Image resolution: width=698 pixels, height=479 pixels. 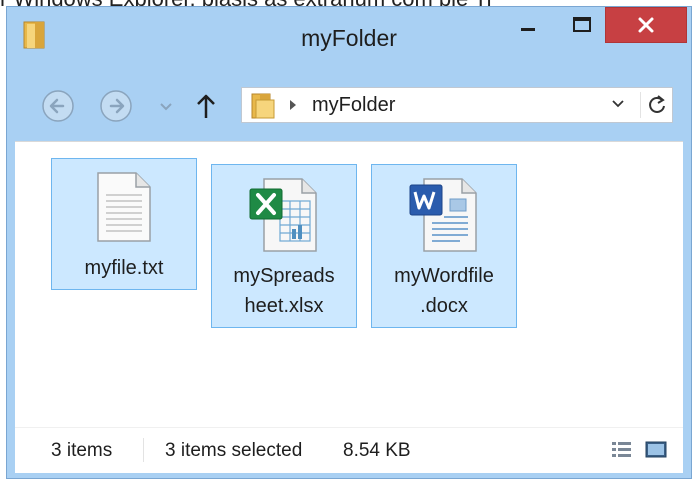 I want to click on excel-file-icon, so click(x=284, y=217).